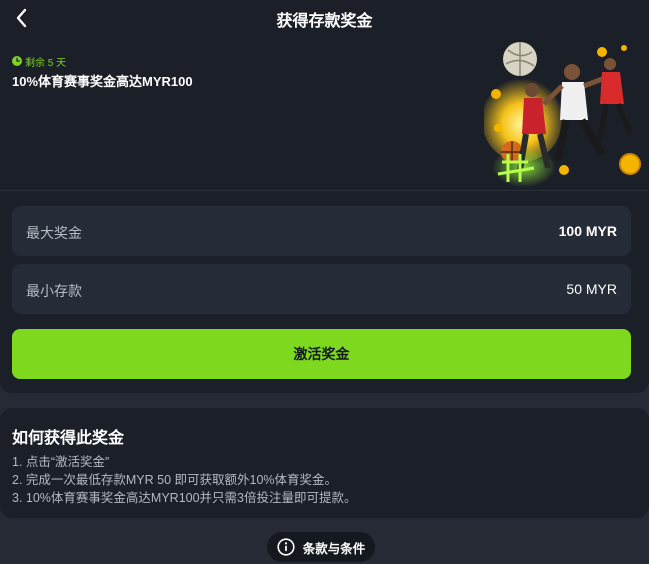 The image size is (649, 564). Describe the element at coordinates (54, 291) in the screenshot. I see `min-deposit-label: 最小存款` at that location.